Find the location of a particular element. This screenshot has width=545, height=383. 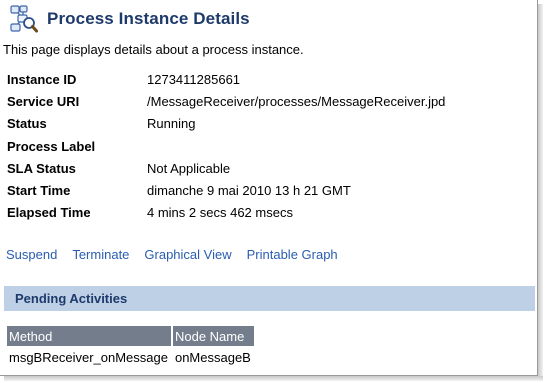

detail-row-instance-id: Instance ID 1273411285661 is located at coordinates (226, 79).